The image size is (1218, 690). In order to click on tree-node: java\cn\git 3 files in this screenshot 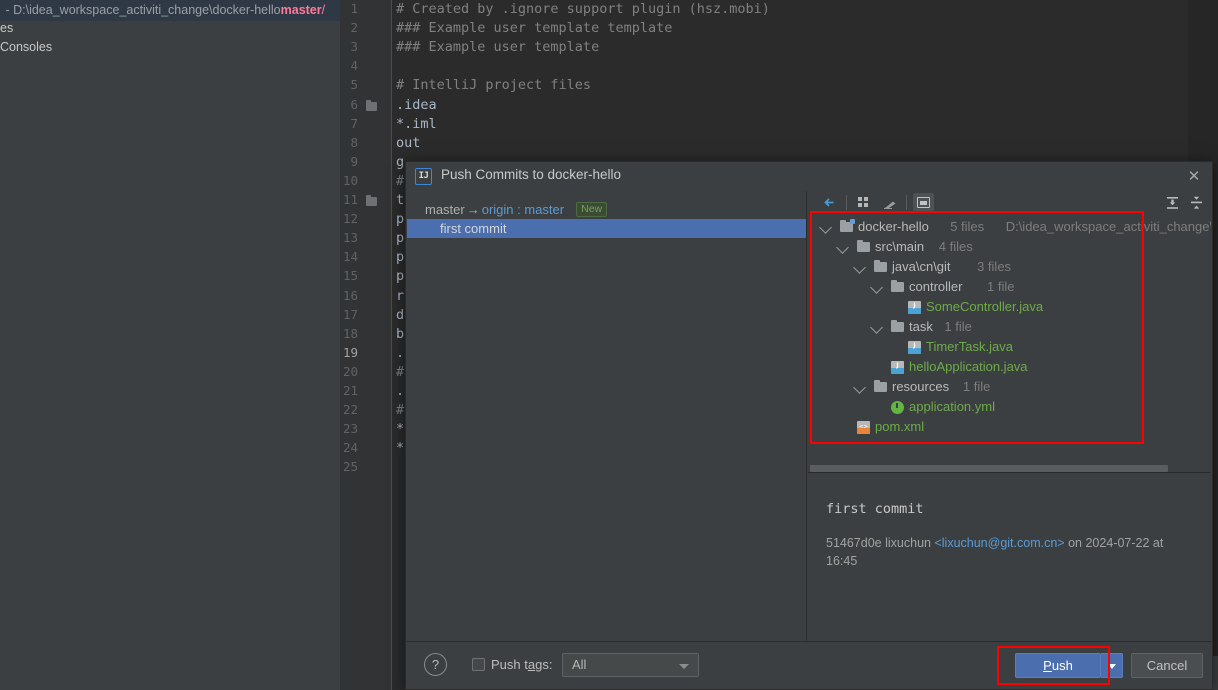, I will do `click(1009, 267)`.